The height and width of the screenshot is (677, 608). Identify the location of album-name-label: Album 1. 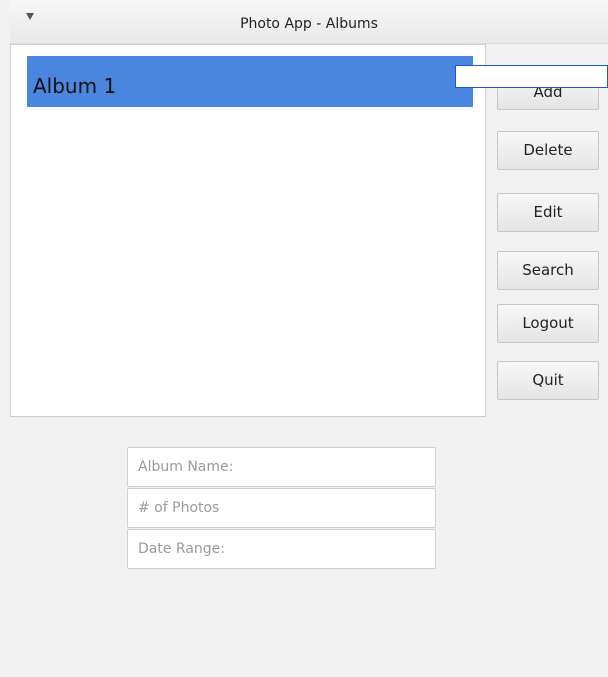
(75, 86).